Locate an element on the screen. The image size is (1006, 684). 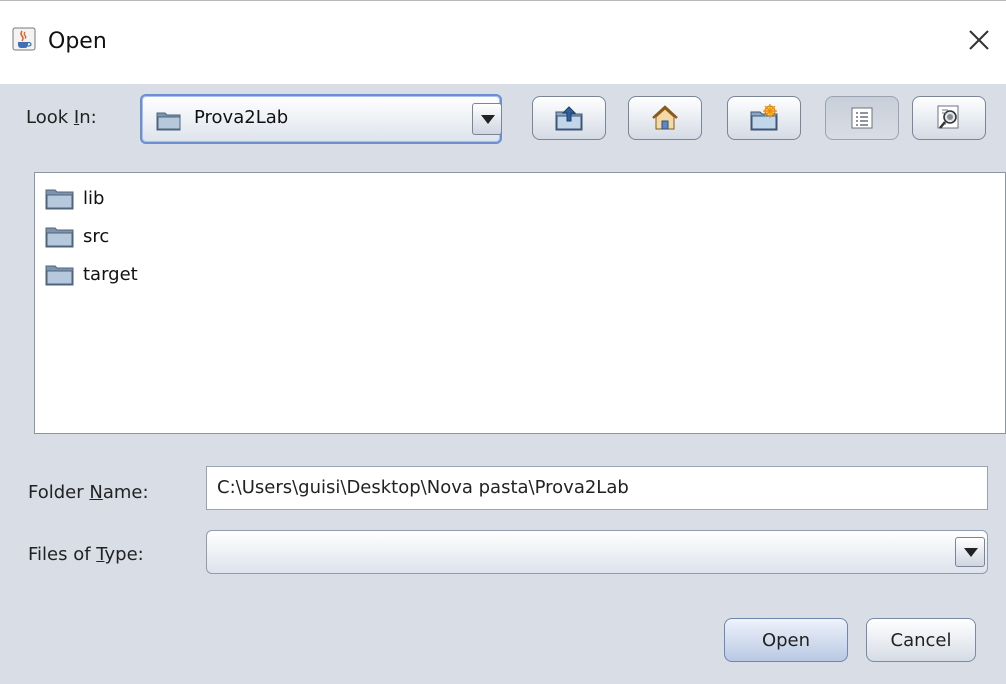
close-icon is located at coordinates (979, 40).